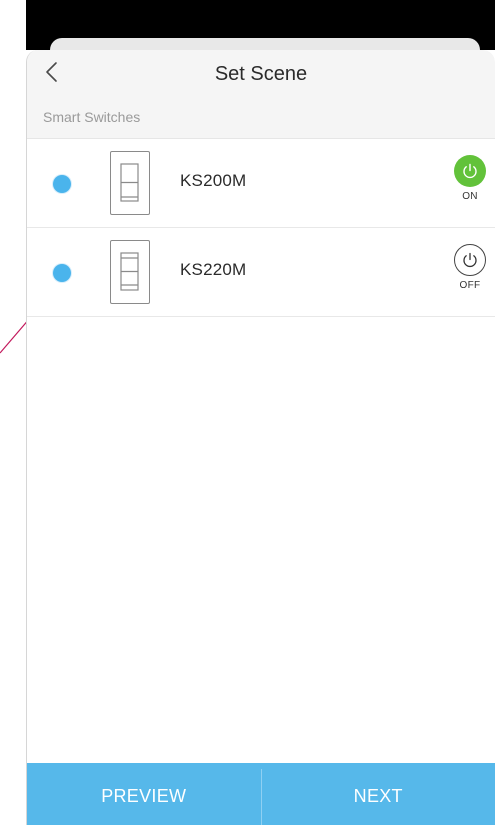  I want to click on section-header: Smart Switches, so click(261, 116).